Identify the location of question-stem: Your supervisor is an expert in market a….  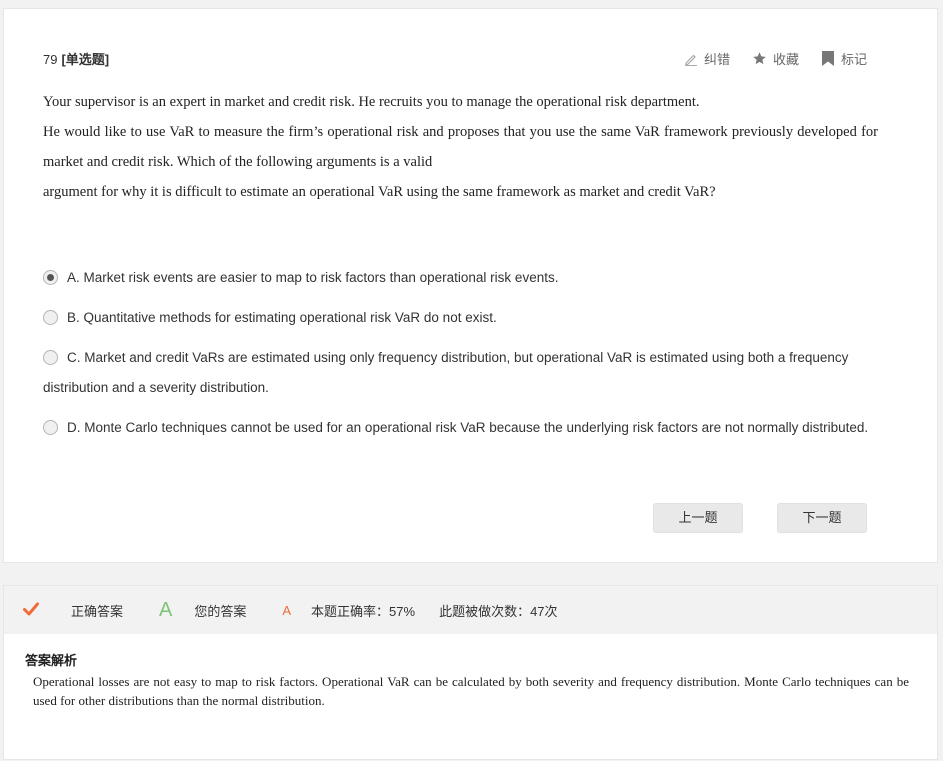
(460, 147).